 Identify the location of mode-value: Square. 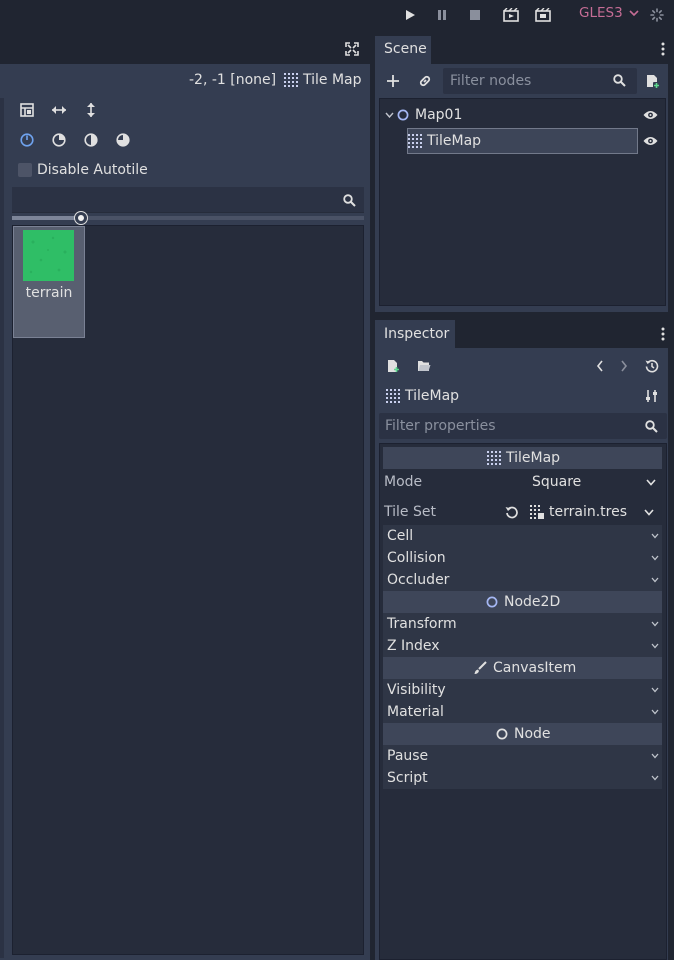
(557, 482).